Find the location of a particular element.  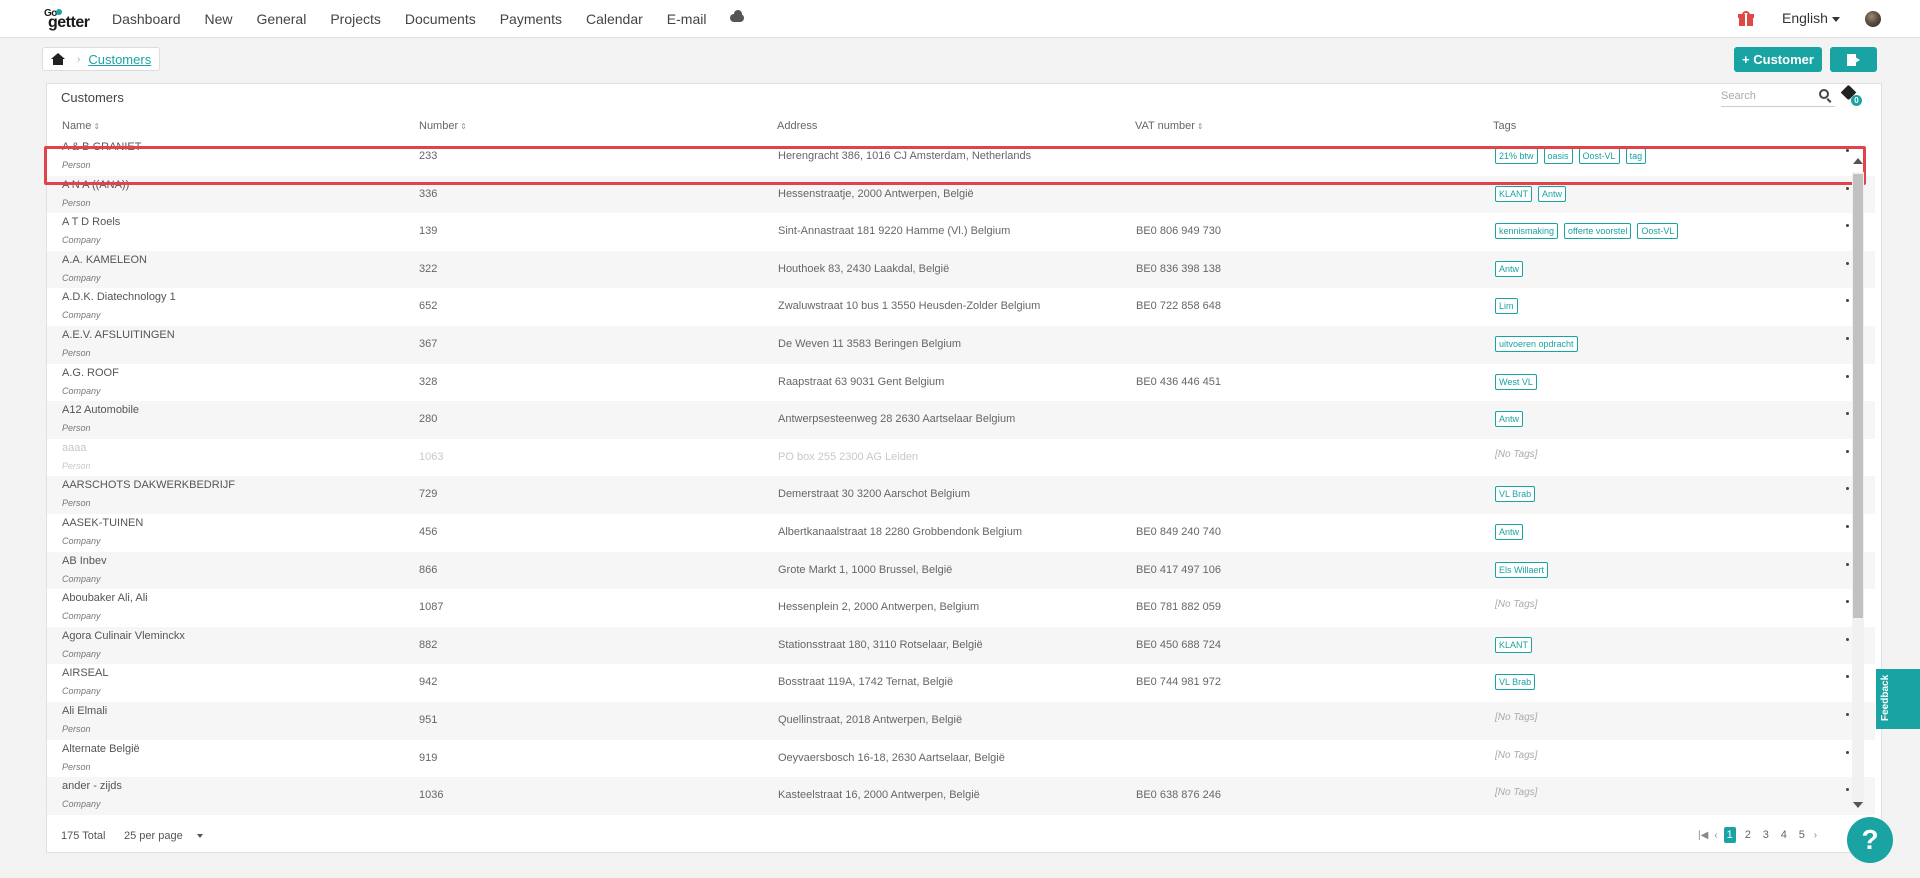

tag-badge: Lim is located at coordinates (1506, 306).